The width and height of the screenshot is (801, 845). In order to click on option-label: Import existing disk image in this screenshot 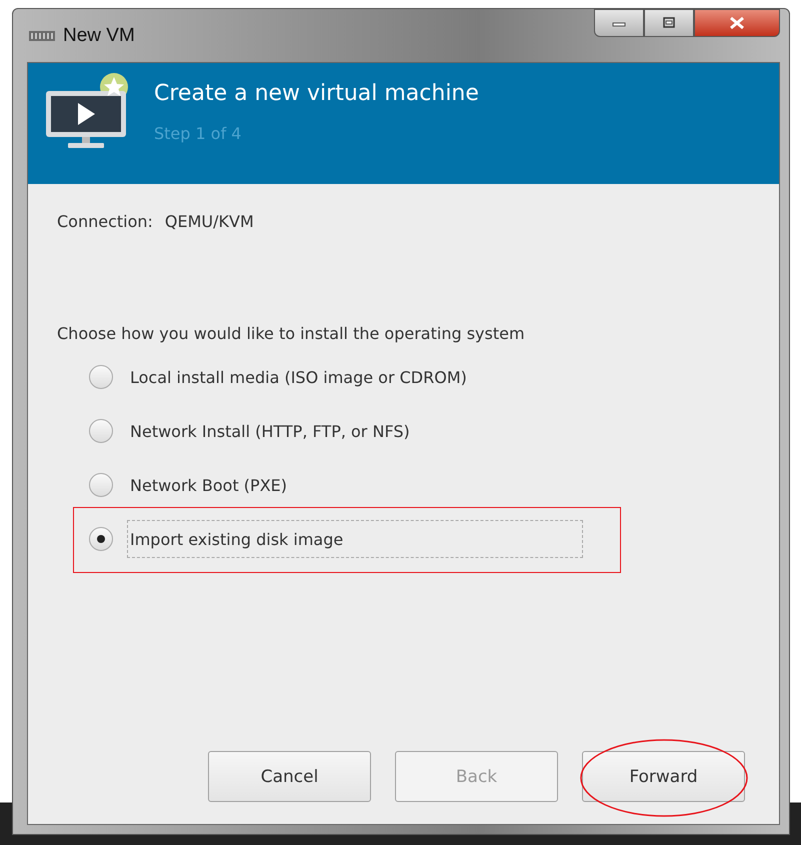, I will do `click(355, 539)`.